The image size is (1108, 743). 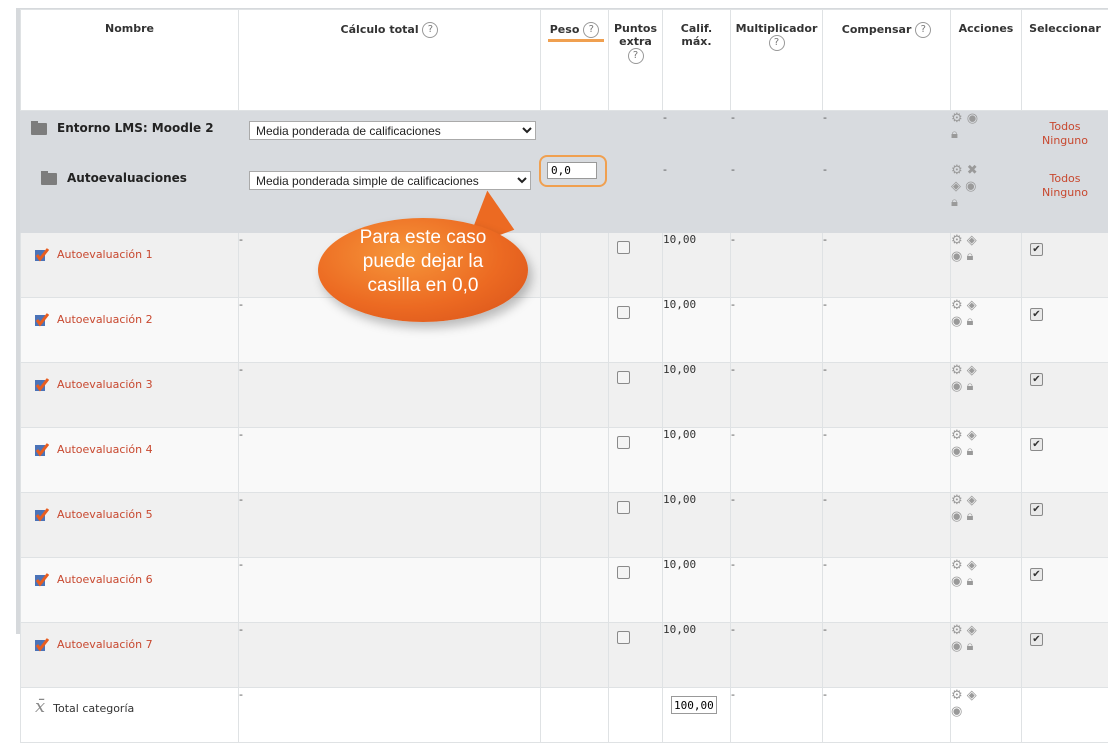 What do you see at coordinates (105, 449) in the screenshot?
I see `item-name-link: Autoevaluación 4` at bounding box center [105, 449].